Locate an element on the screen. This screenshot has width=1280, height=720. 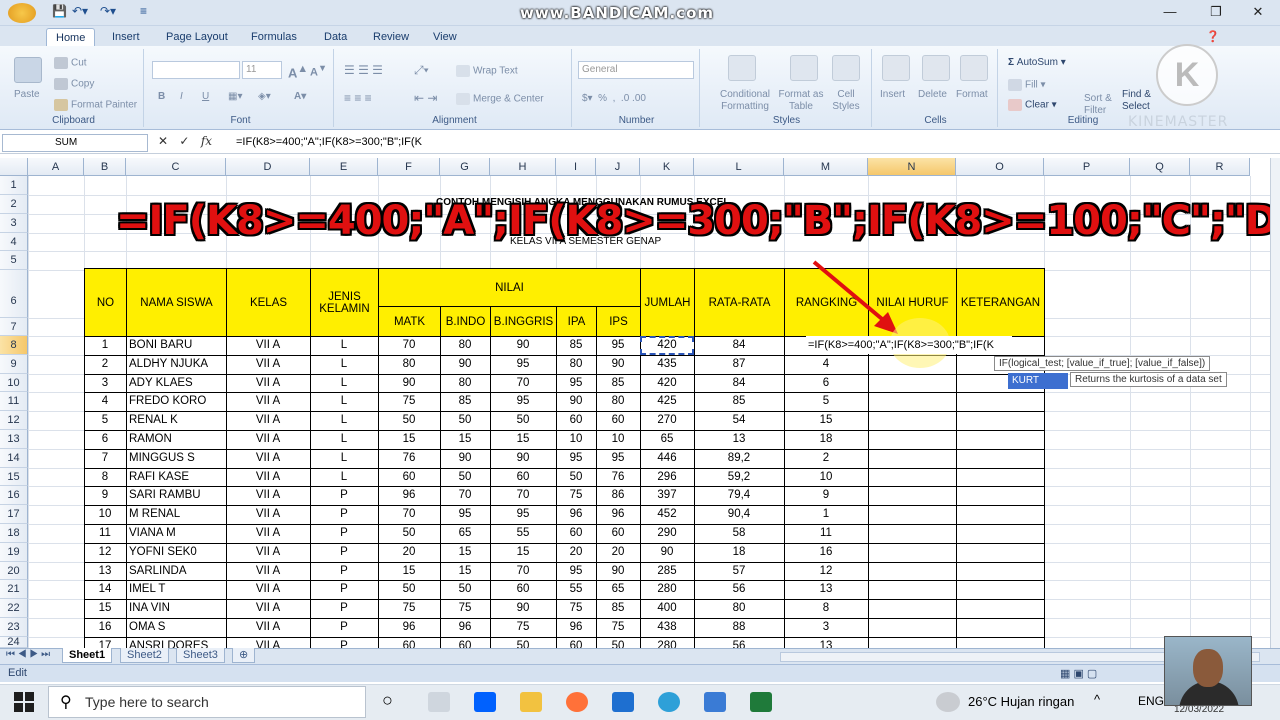
row-header: 14 is located at coordinates (14, 458).